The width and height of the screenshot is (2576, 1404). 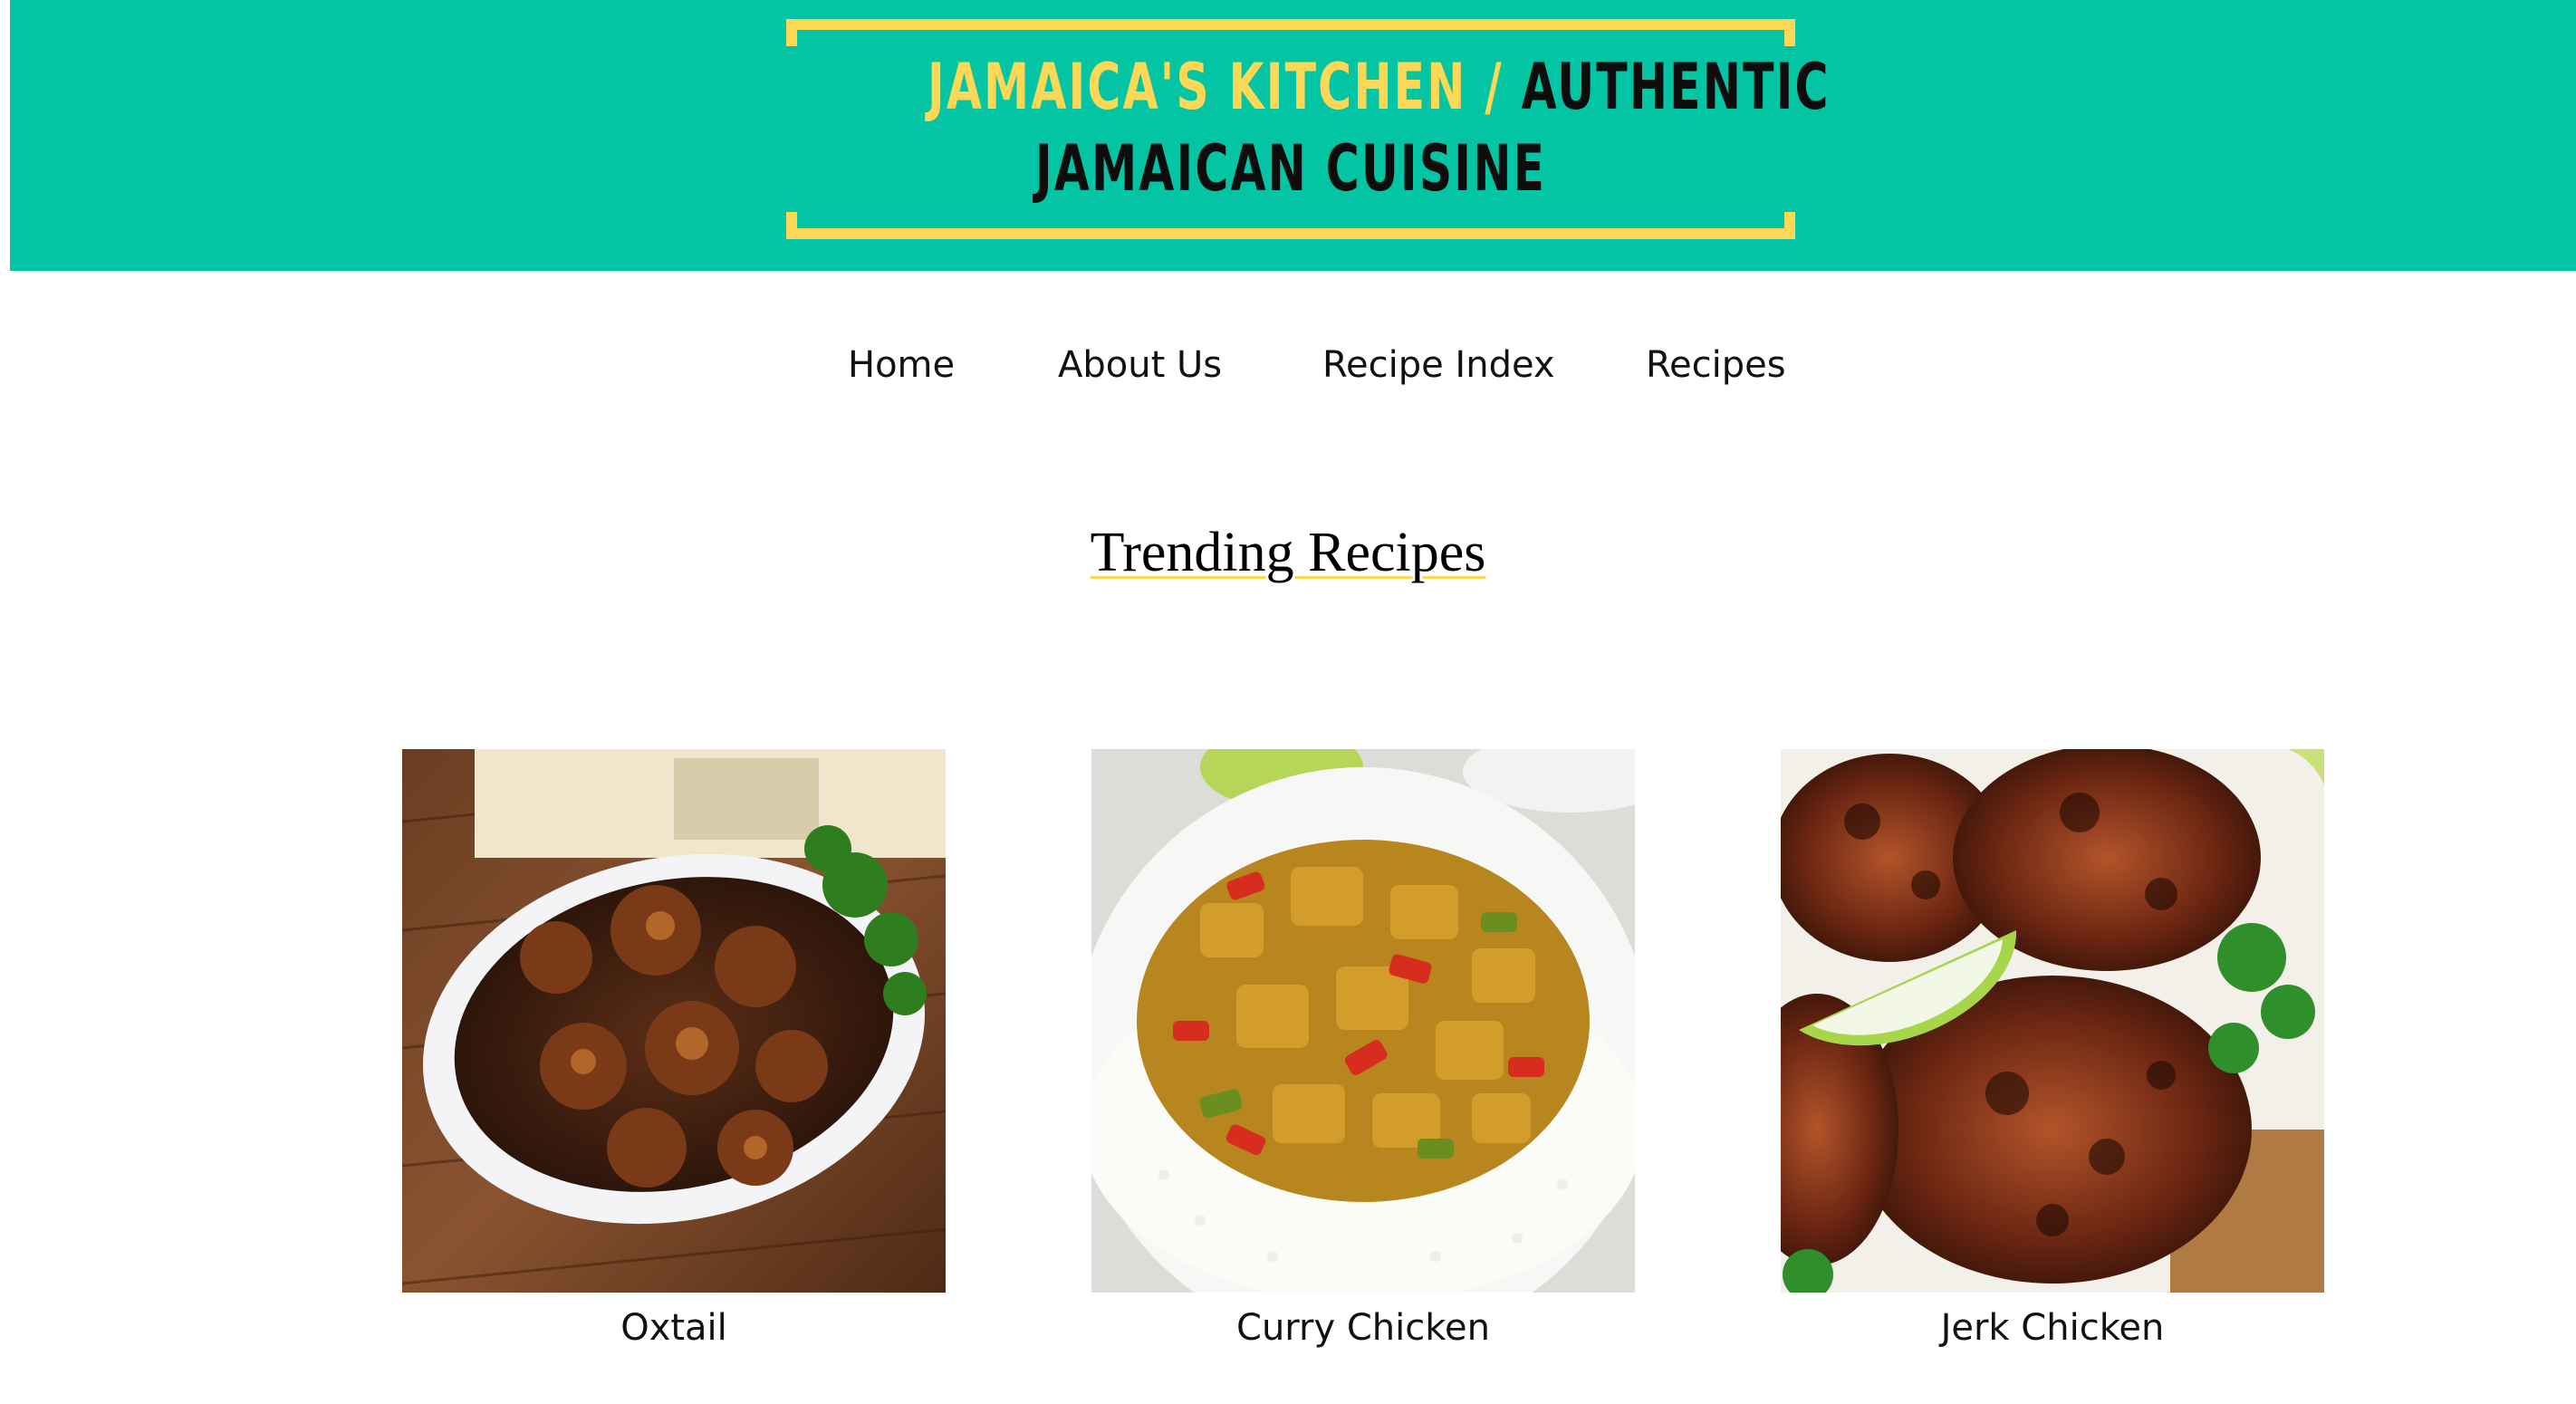 I want to click on oxtail-photo, so click(x=674, y=1021).